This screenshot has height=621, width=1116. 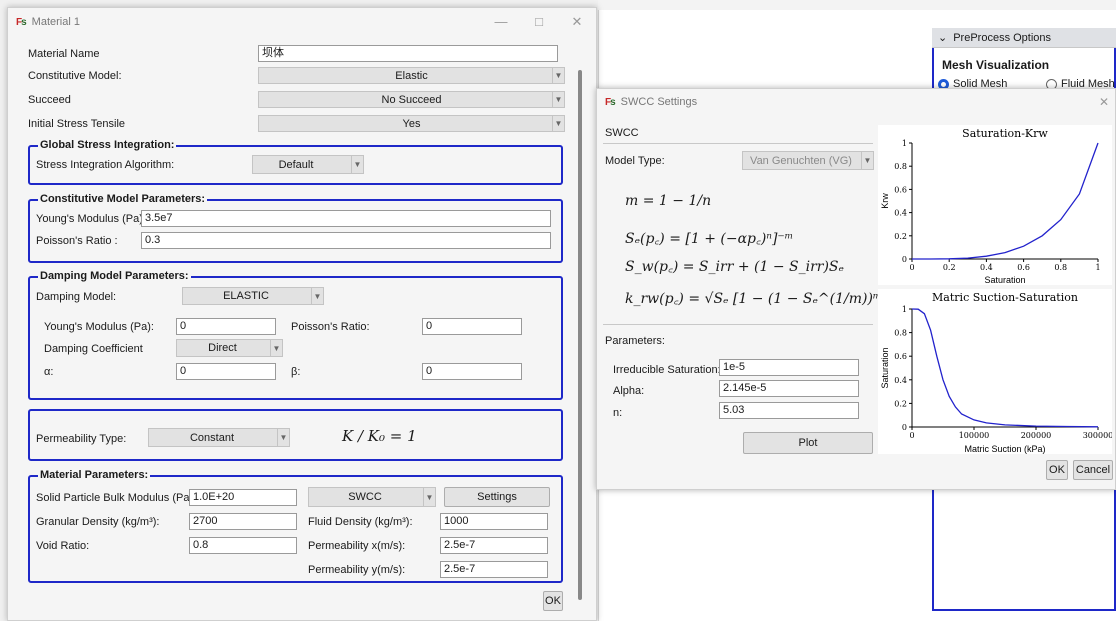 What do you see at coordinates (94, 475) in the screenshot?
I see `material-params-title: Material Parameters:` at bounding box center [94, 475].